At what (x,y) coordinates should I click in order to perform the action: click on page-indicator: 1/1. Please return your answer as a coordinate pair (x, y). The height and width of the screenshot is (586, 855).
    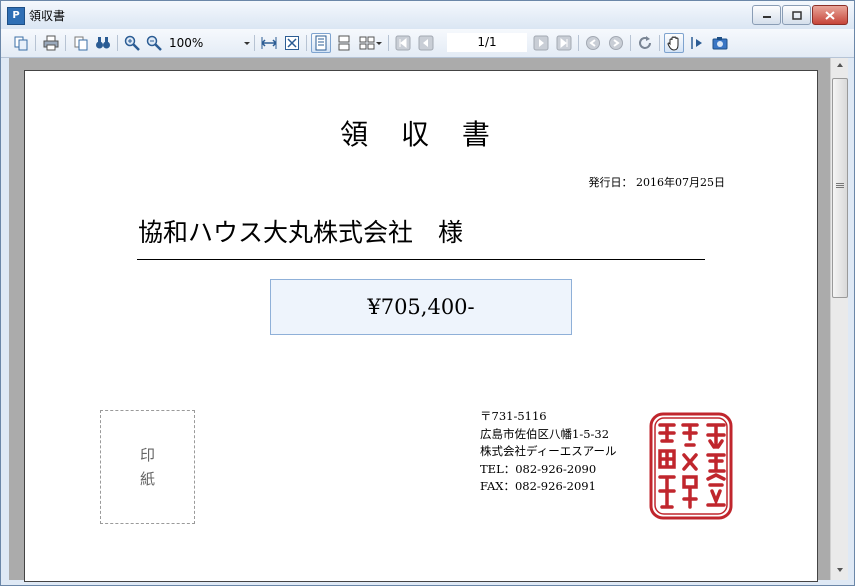
    Looking at the image, I should click on (487, 42).